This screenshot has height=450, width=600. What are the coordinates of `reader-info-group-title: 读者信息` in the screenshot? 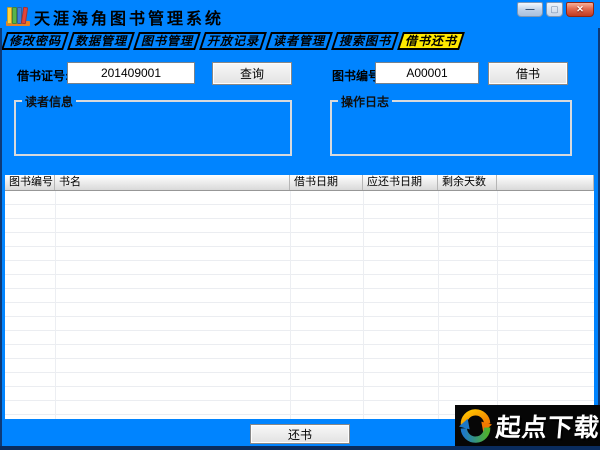 It's located at (49, 101).